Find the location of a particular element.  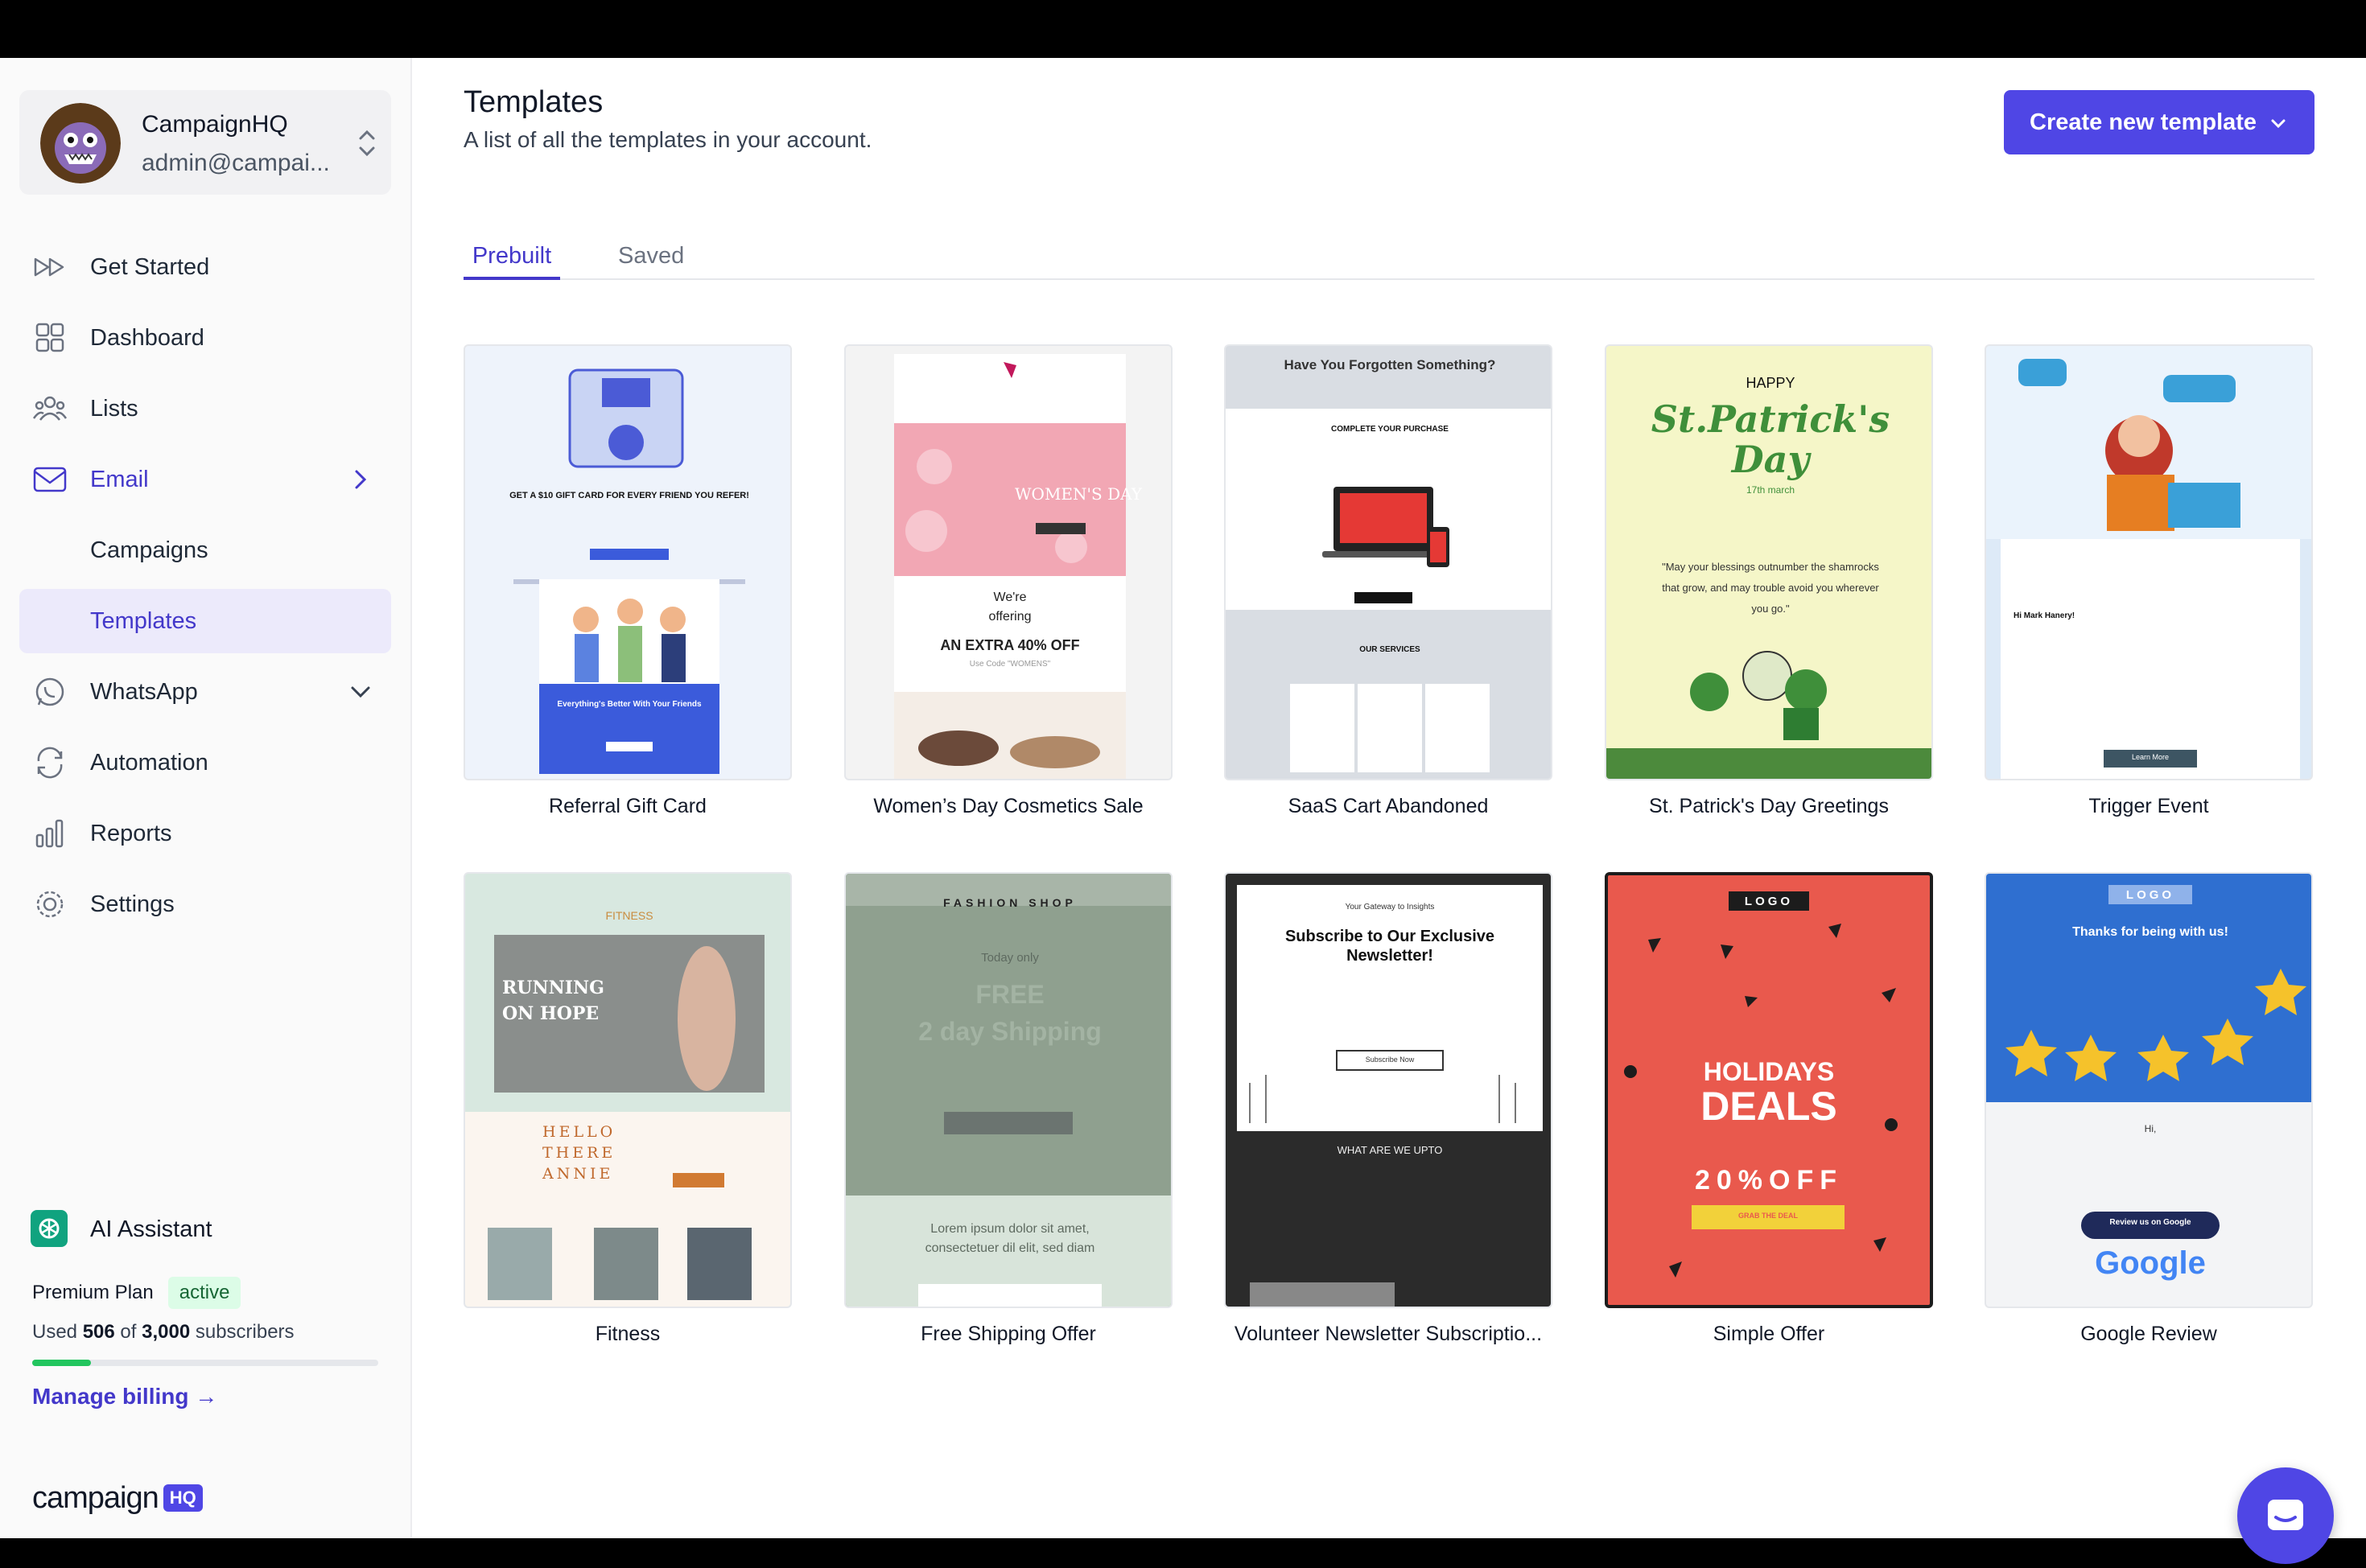

usage-used: 506 is located at coordinates (98, 1332).